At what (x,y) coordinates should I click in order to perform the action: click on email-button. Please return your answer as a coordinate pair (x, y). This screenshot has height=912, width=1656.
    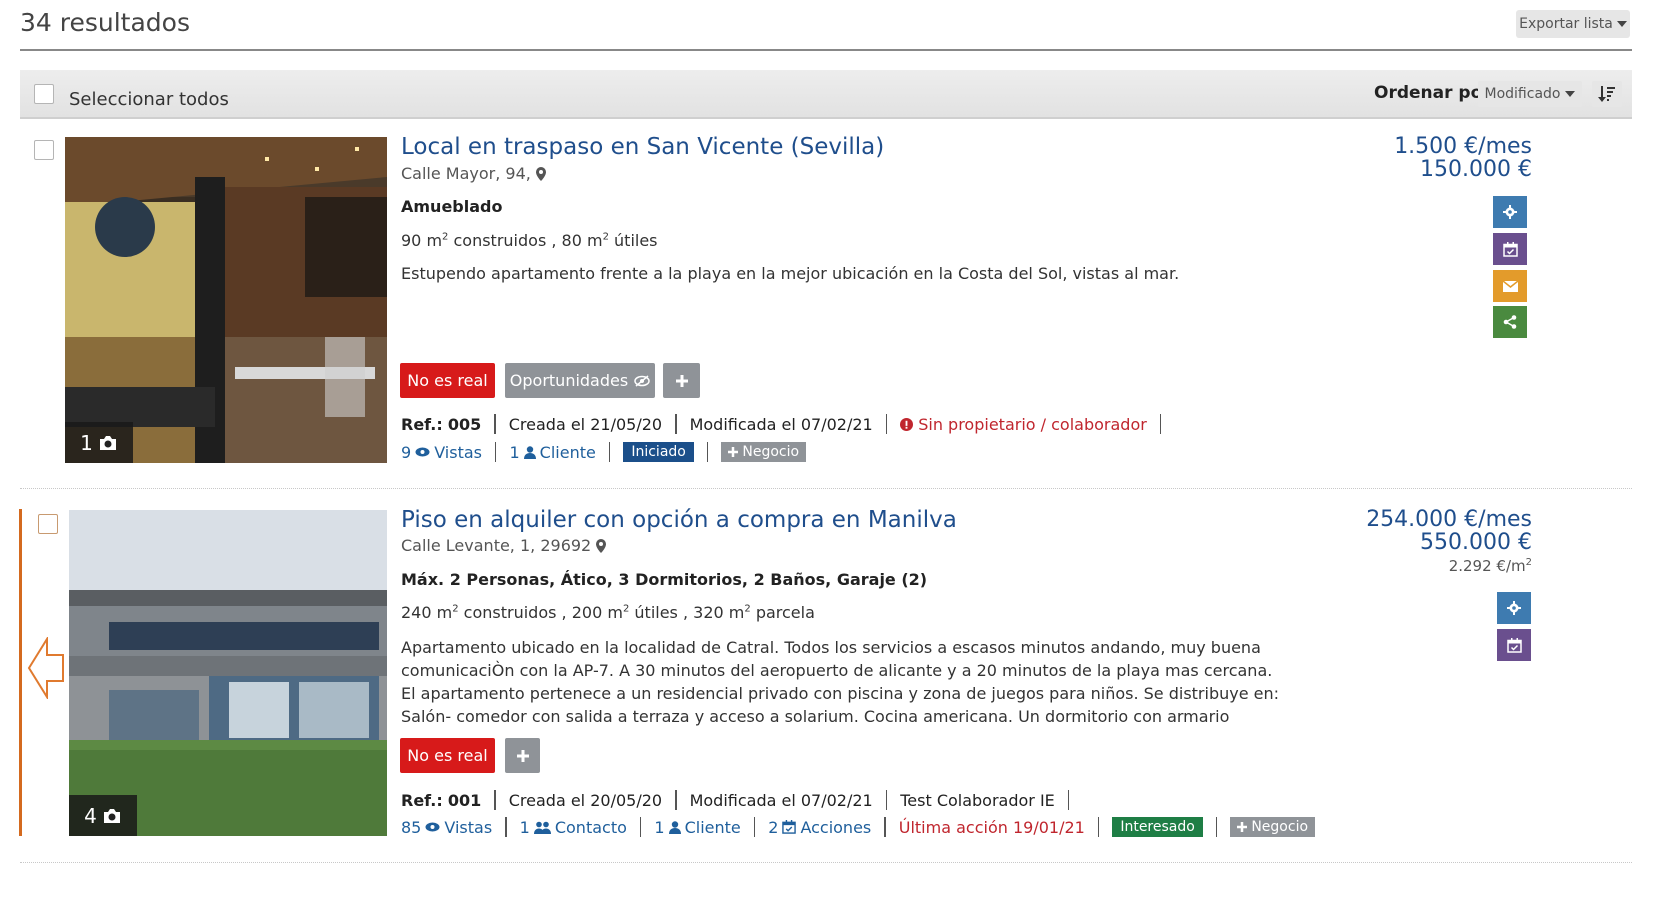
    Looking at the image, I should click on (1510, 286).